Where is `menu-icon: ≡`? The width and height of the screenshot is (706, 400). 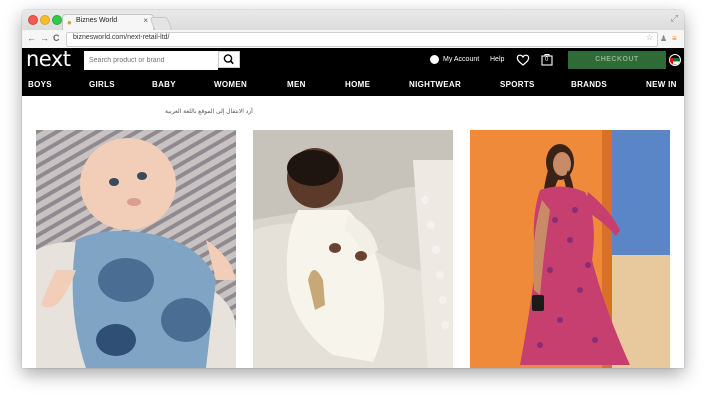
menu-icon: ≡ is located at coordinates (674, 38).